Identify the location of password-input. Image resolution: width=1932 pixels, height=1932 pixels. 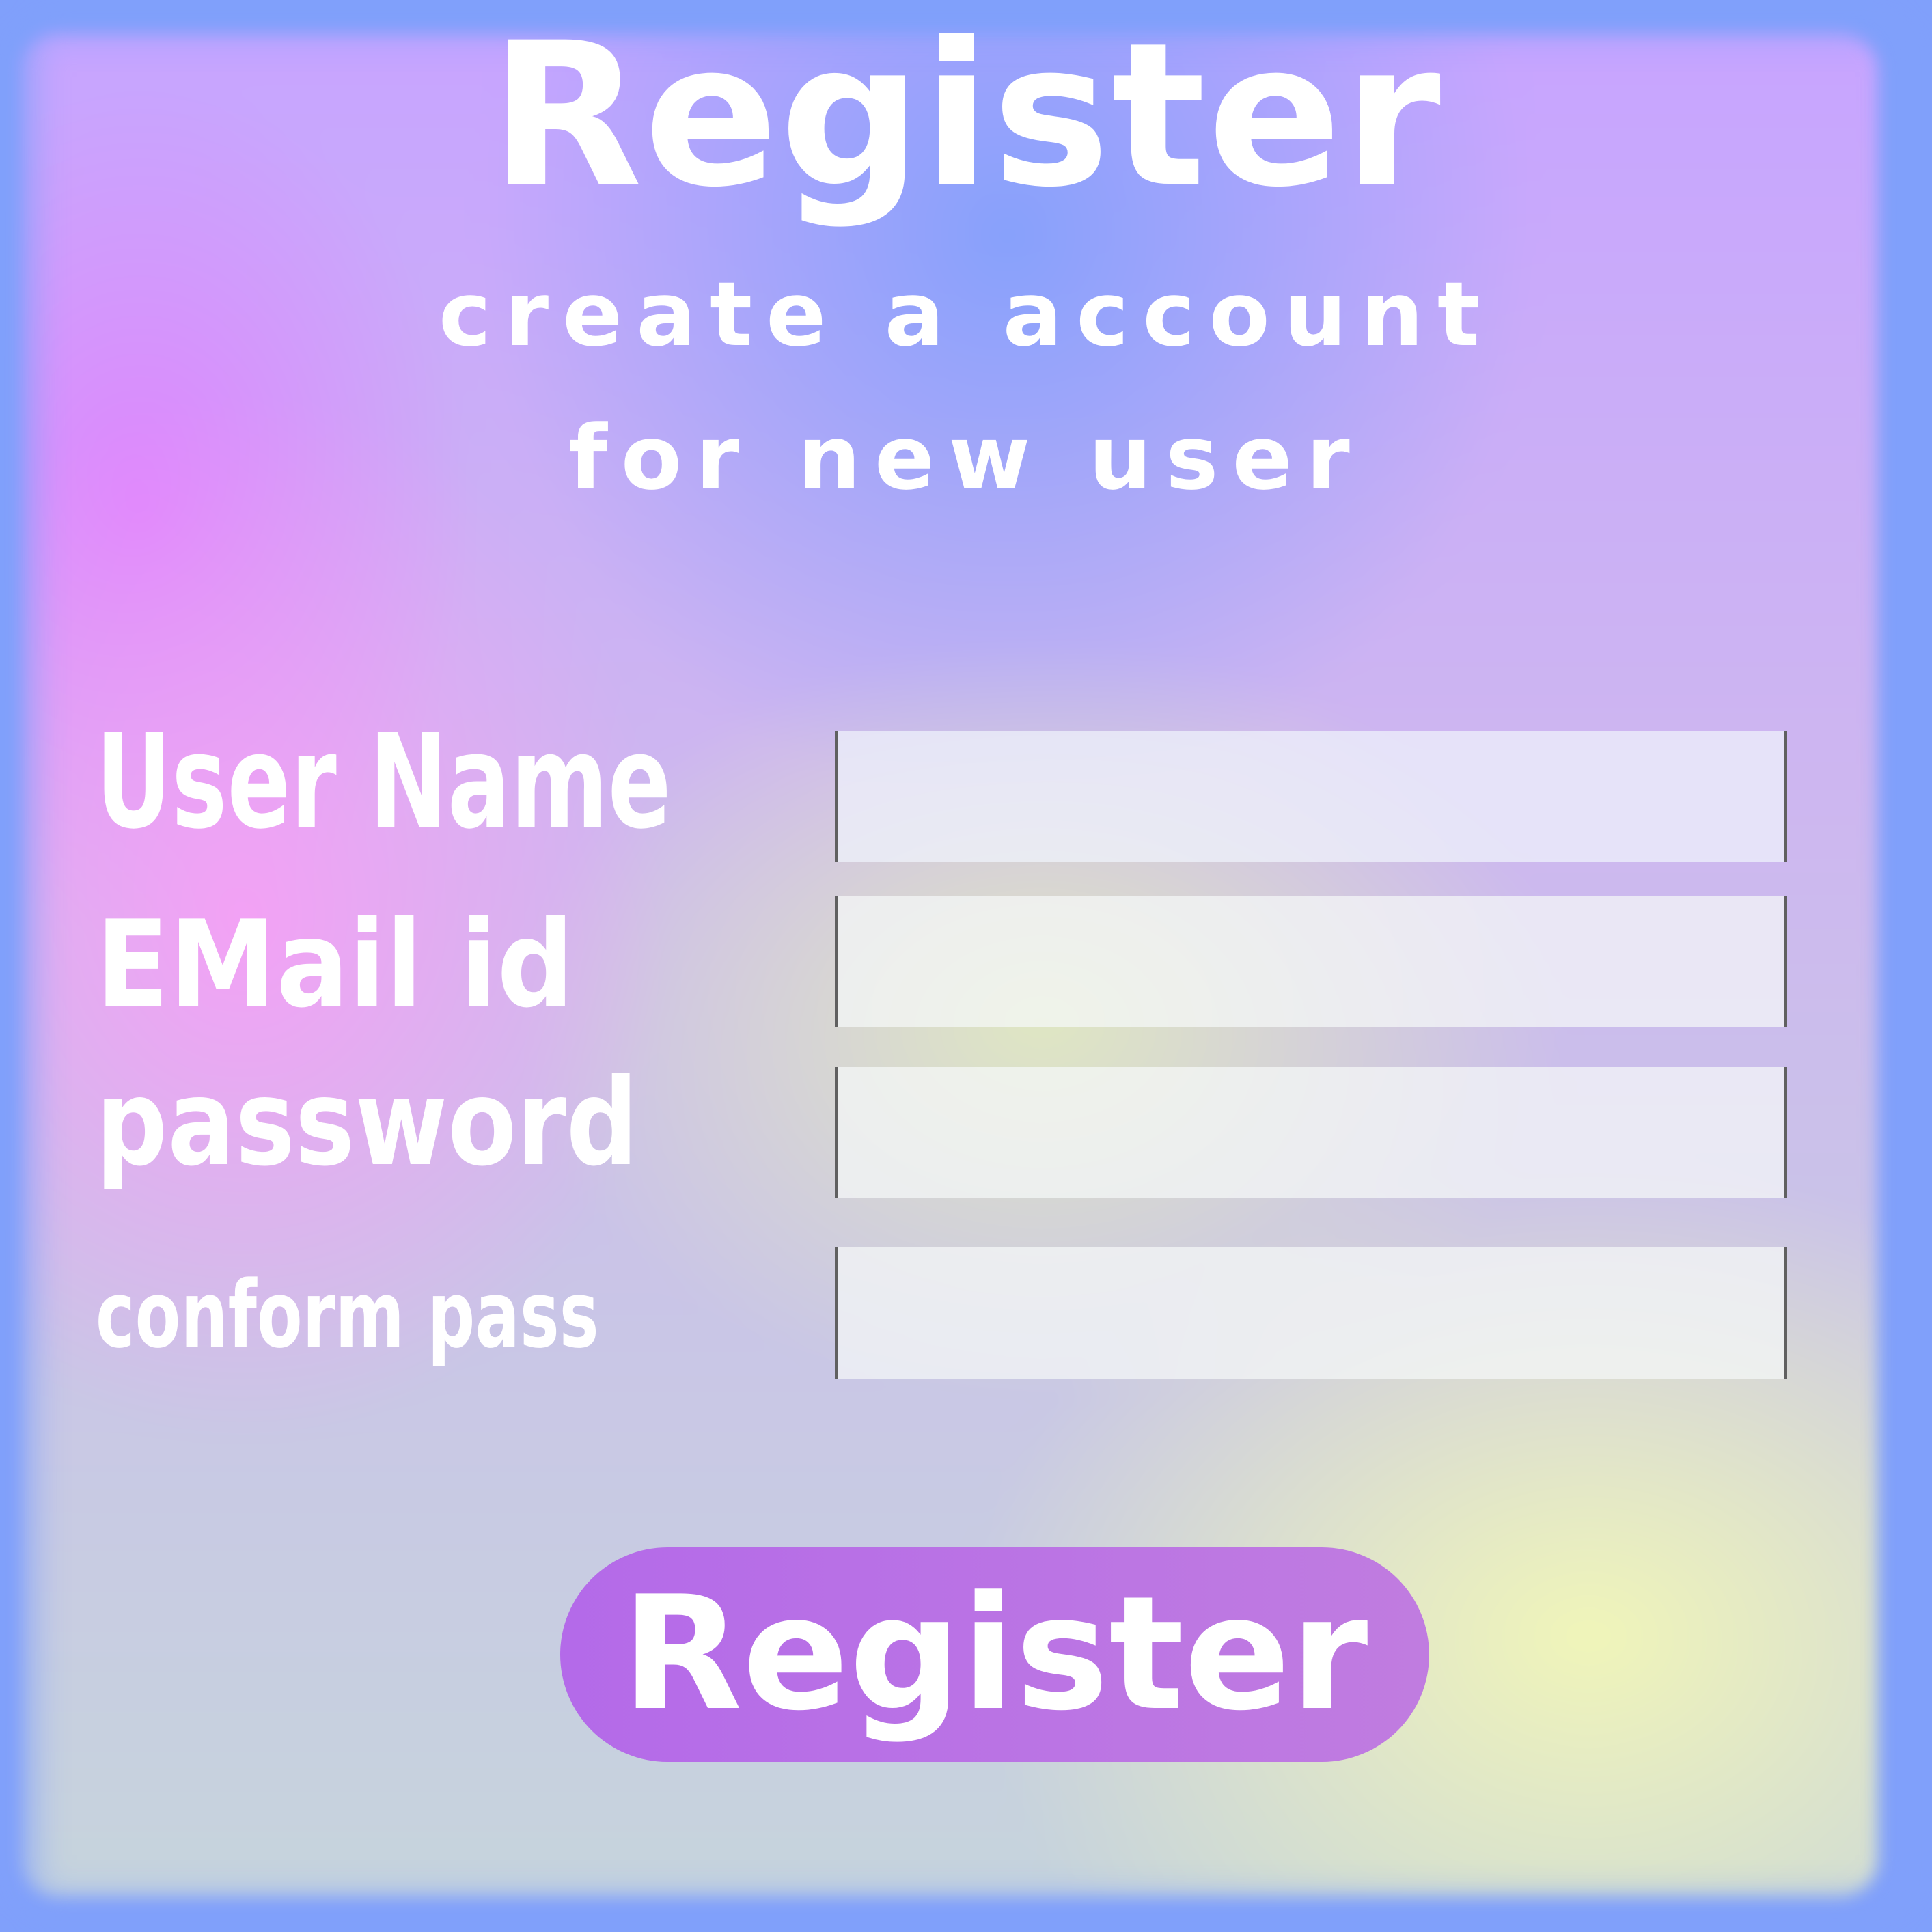
(1311, 1133).